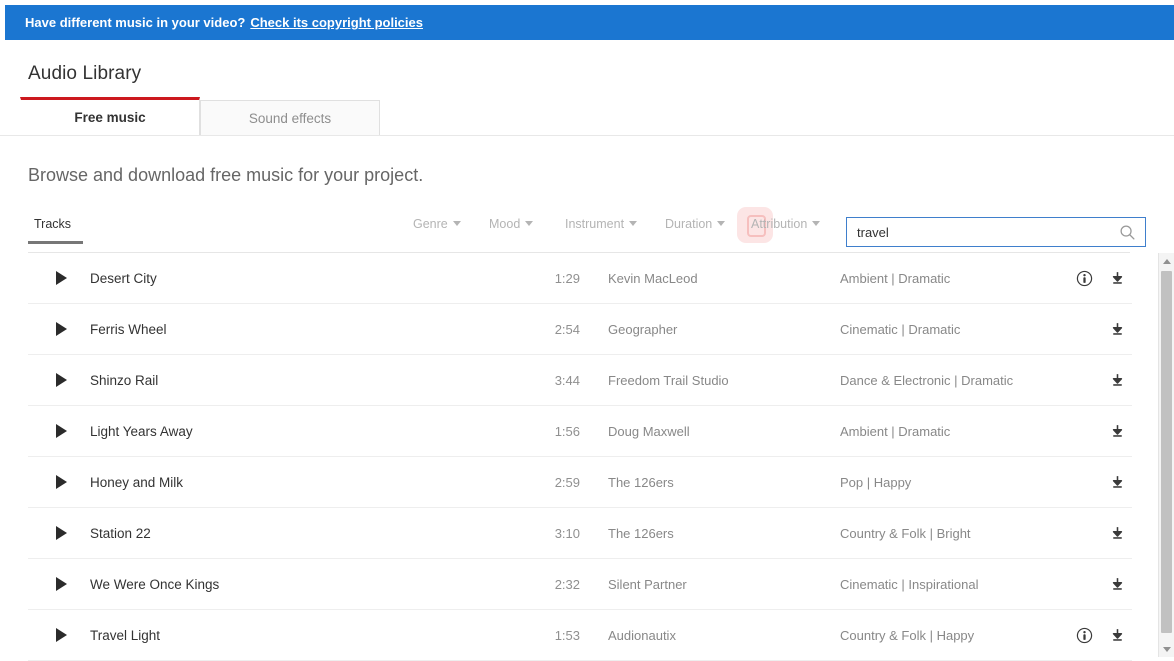  What do you see at coordinates (310, 380) in the screenshot?
I see `track-title: Shinzo Rail` at bounding box center [310, 380].